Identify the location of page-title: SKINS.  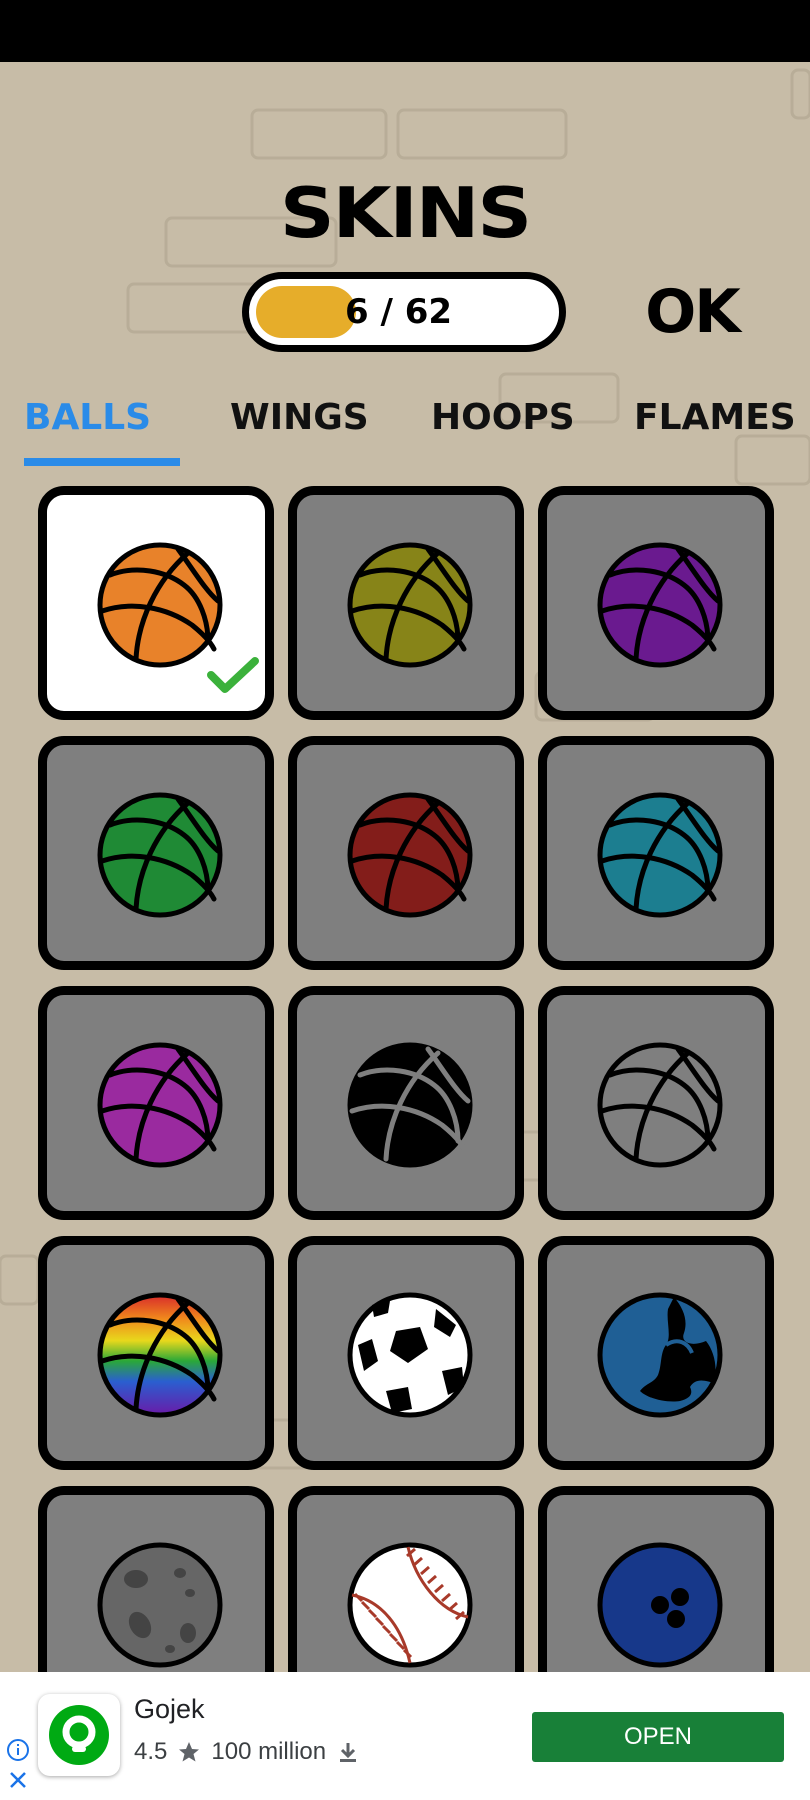
(405, 212).